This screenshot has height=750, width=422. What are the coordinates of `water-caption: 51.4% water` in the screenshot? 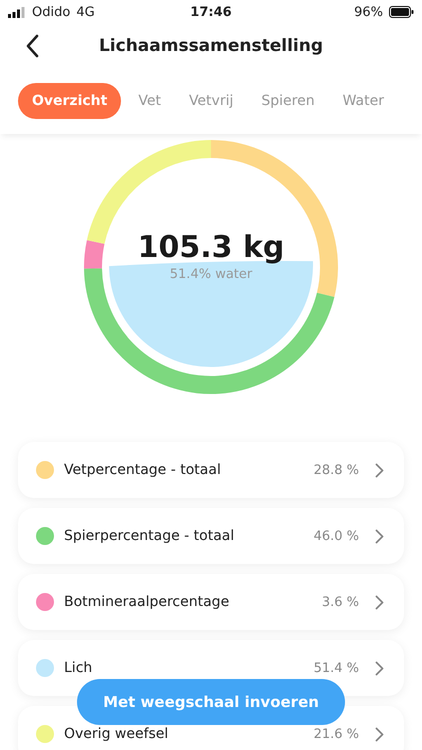 It's located at (211, 274).